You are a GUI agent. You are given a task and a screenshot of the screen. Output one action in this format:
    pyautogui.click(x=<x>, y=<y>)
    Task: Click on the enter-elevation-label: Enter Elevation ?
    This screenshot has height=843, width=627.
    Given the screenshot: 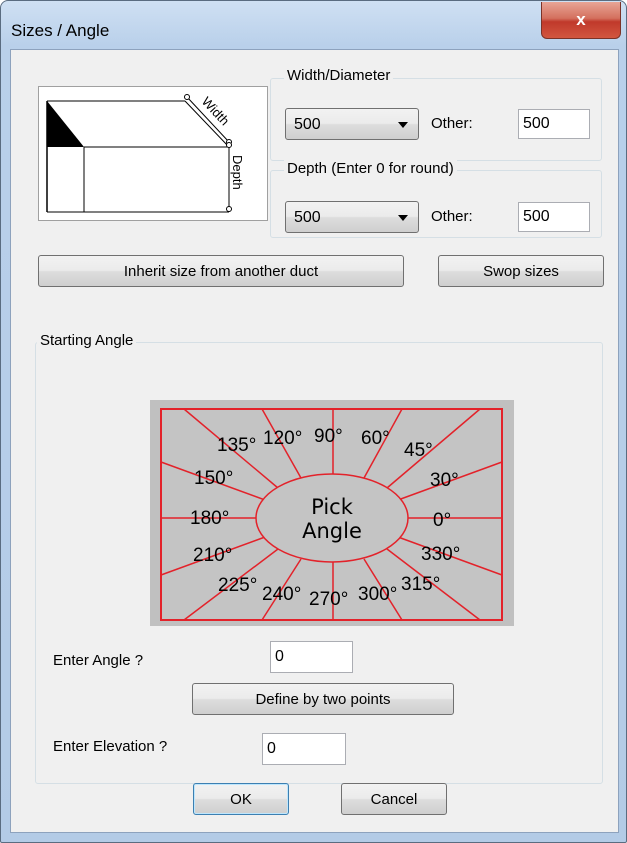 What is the action you would take?
    pyautogui.click(x=110, y=746)
    